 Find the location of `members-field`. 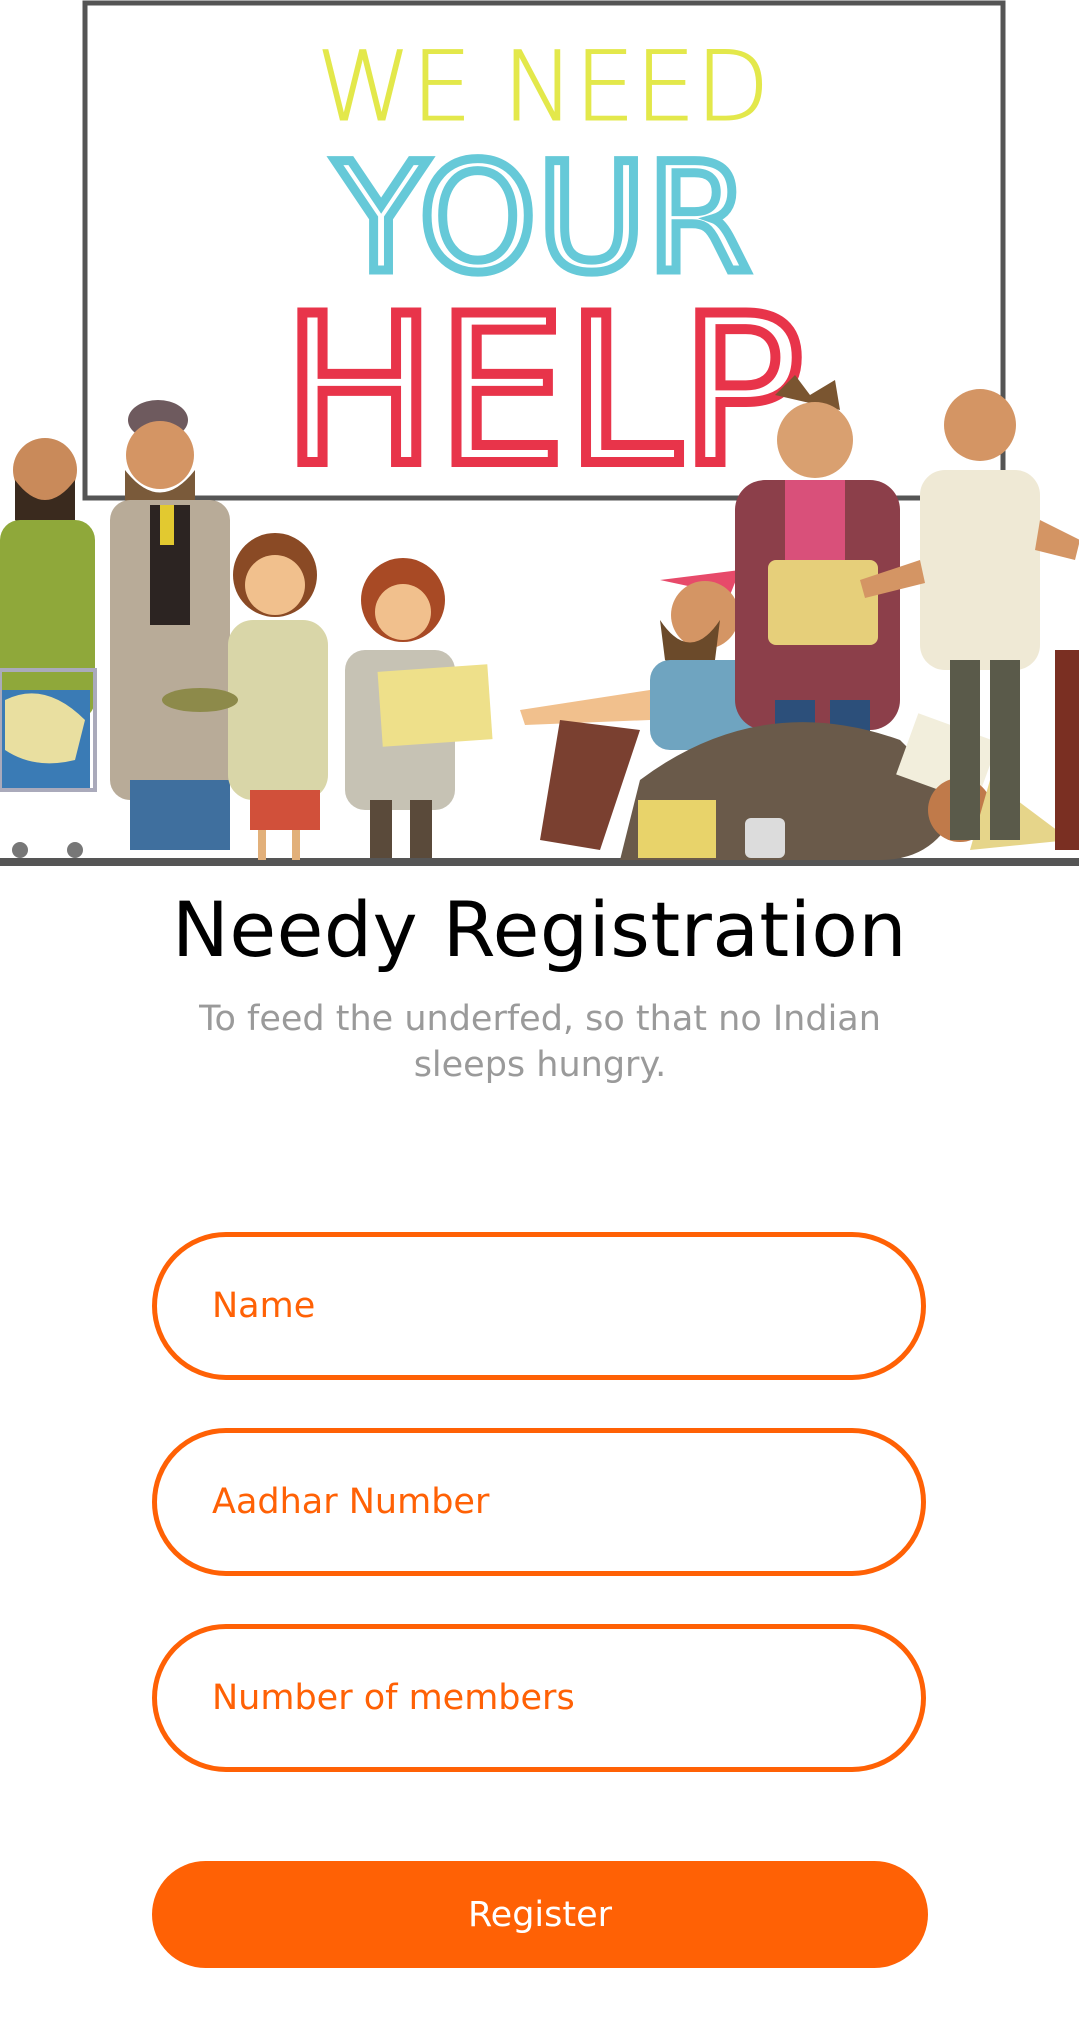

members-field is located at coordinates (539, 1698).